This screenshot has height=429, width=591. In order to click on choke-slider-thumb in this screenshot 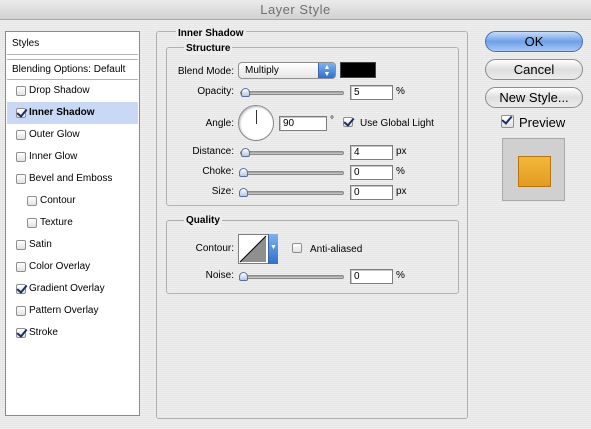, I will do `click(243, 172)`.